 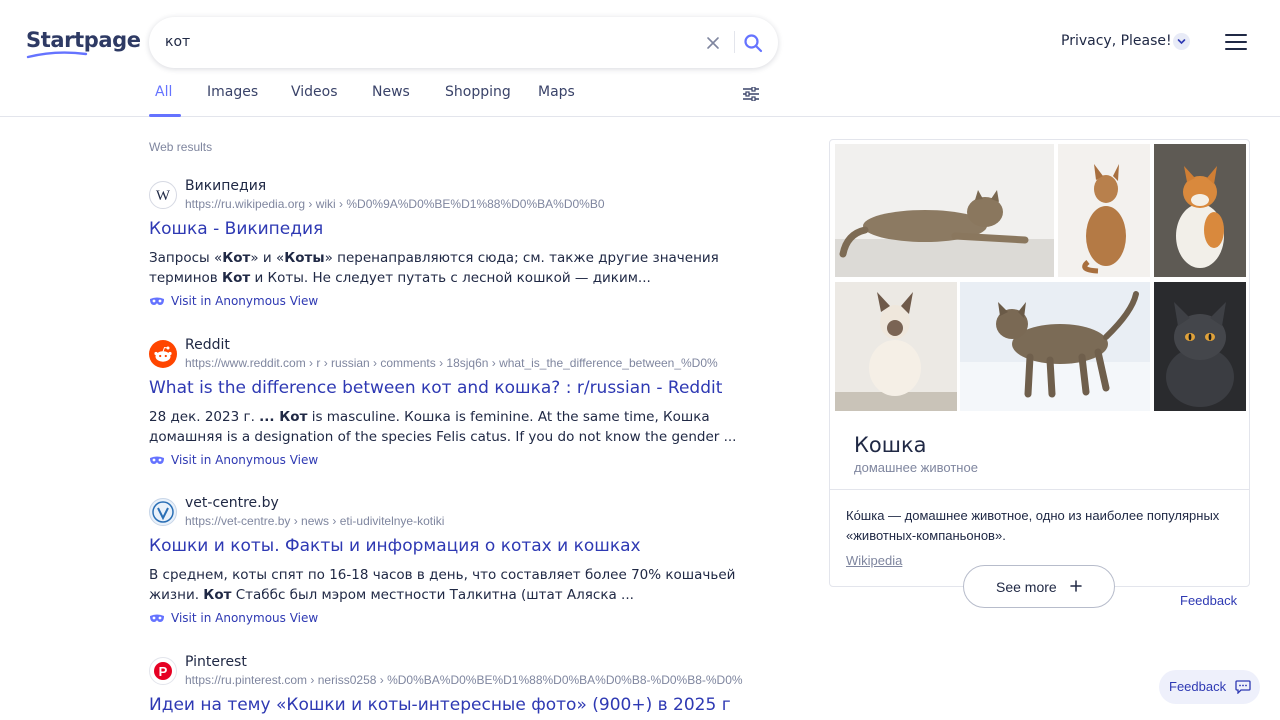 I want to click on pinterest-icon: P, so click(x=163, y=671).